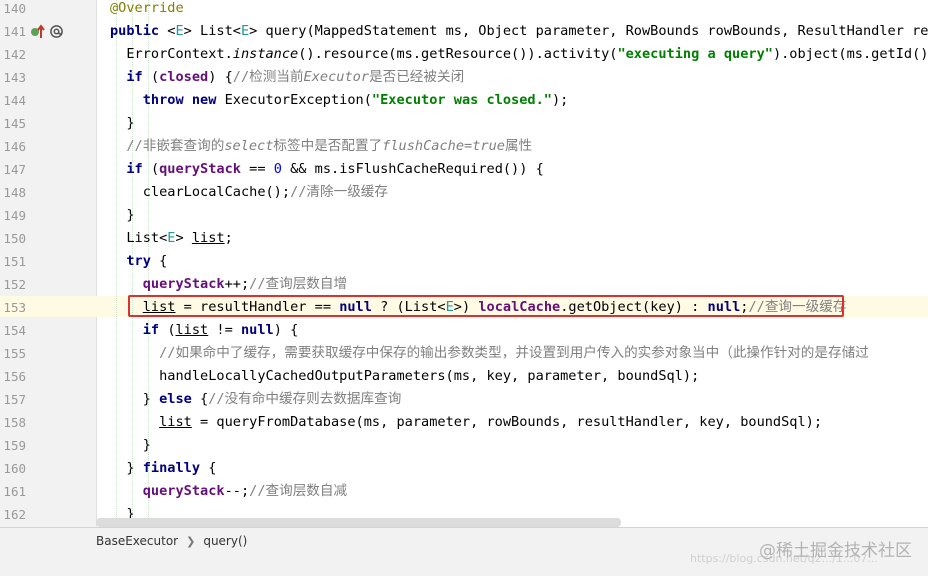  Describe the element at coordinates (486, 306) in the screenshot. I see `highlighted-line-box` at that location.